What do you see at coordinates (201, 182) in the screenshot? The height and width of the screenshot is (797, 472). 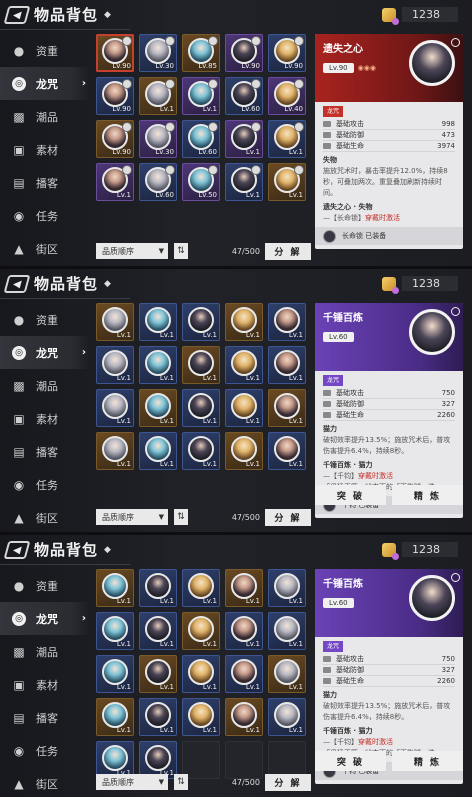 I see `item-slot: Lv.50` at bounding box center [201, 182].